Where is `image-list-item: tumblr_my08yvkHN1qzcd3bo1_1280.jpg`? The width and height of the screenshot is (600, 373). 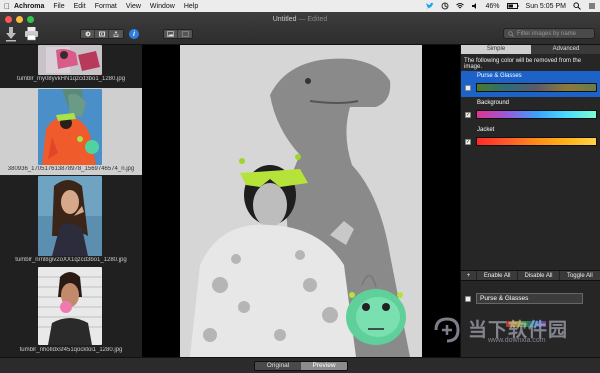
image-list-item: tumblr_my08yvkHN1qzcd3bo1_1280.jpg is located at coordinates (71, 66).